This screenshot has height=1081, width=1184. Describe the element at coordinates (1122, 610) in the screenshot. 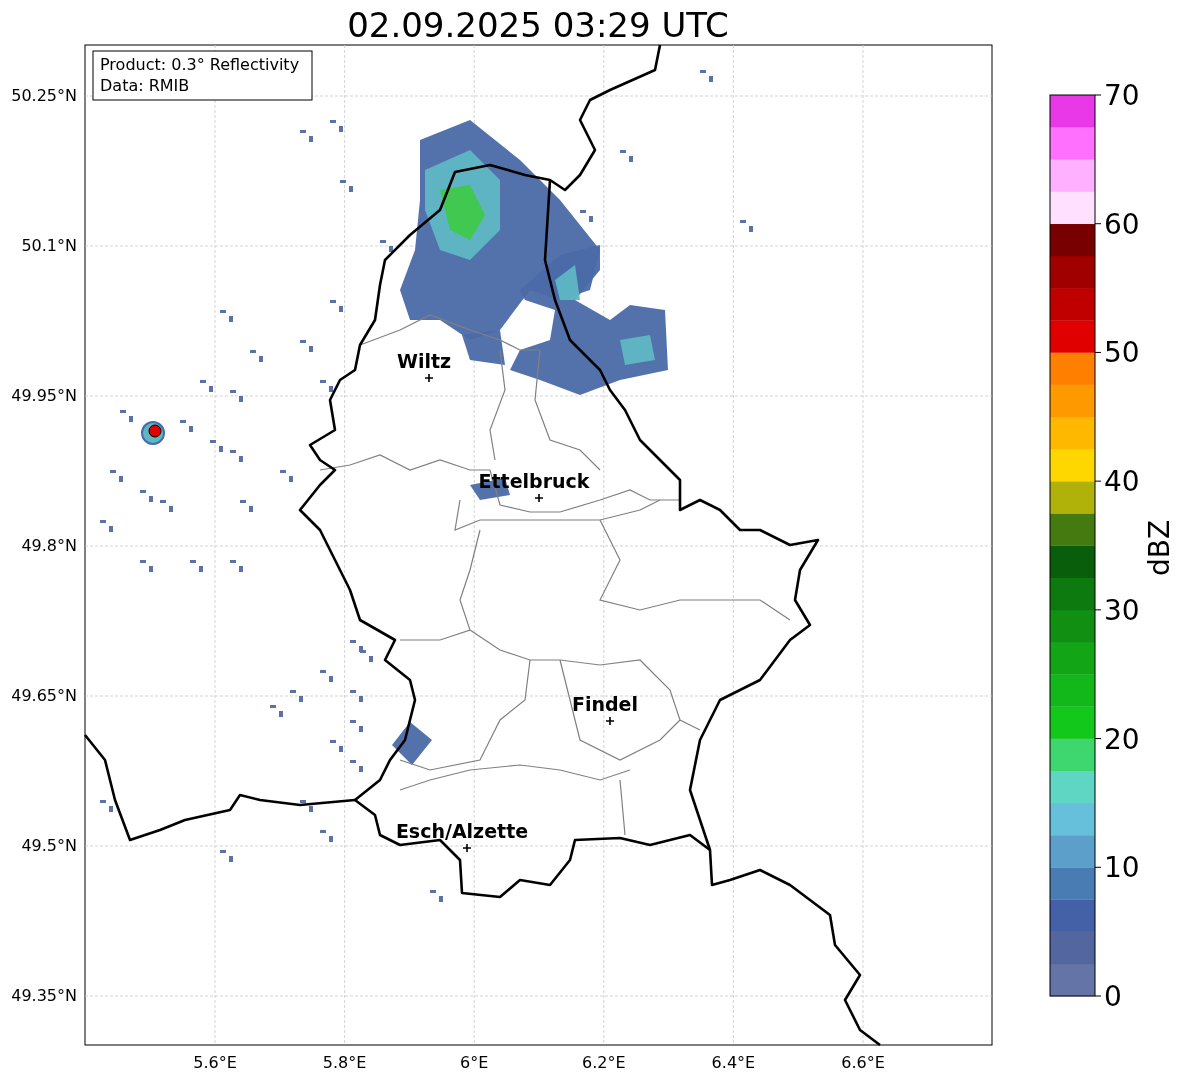

I see `colorbar-tick-label: 30` at that location.